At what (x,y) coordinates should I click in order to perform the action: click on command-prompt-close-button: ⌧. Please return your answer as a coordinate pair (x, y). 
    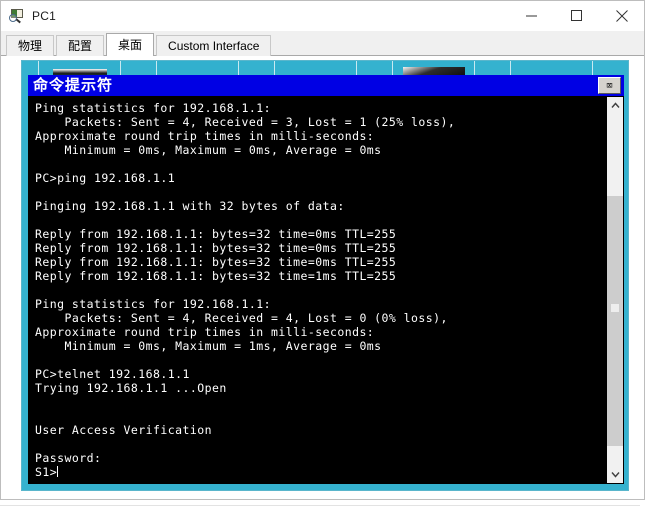
    Looking at the image, I should click on (609, 85).